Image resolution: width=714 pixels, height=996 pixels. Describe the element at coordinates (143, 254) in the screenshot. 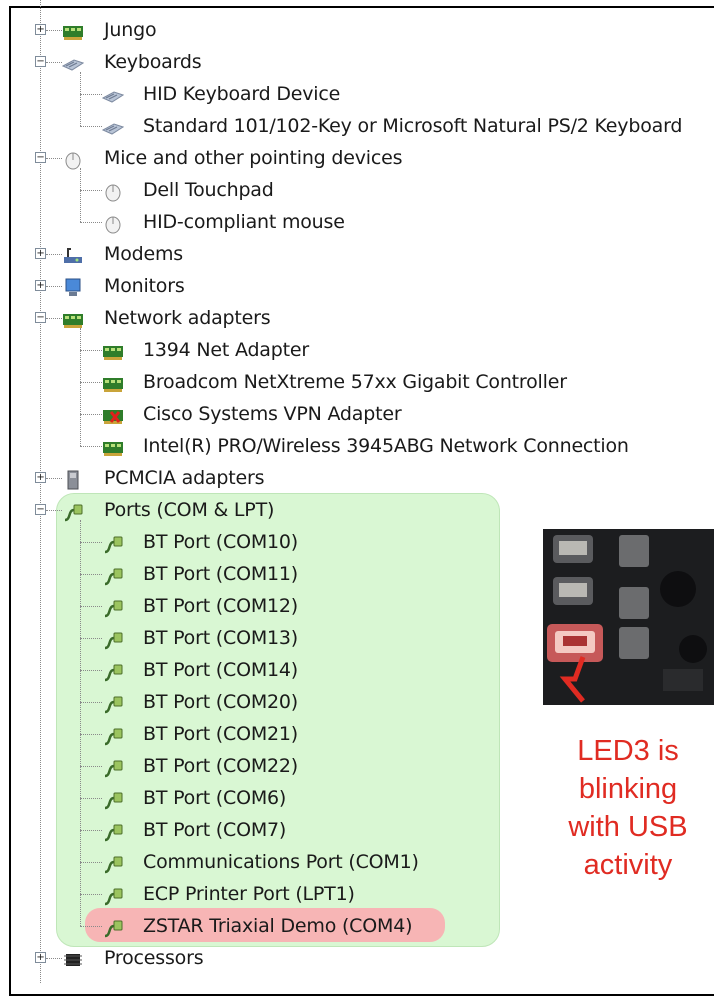

I see `category-label: Modems` at that location.